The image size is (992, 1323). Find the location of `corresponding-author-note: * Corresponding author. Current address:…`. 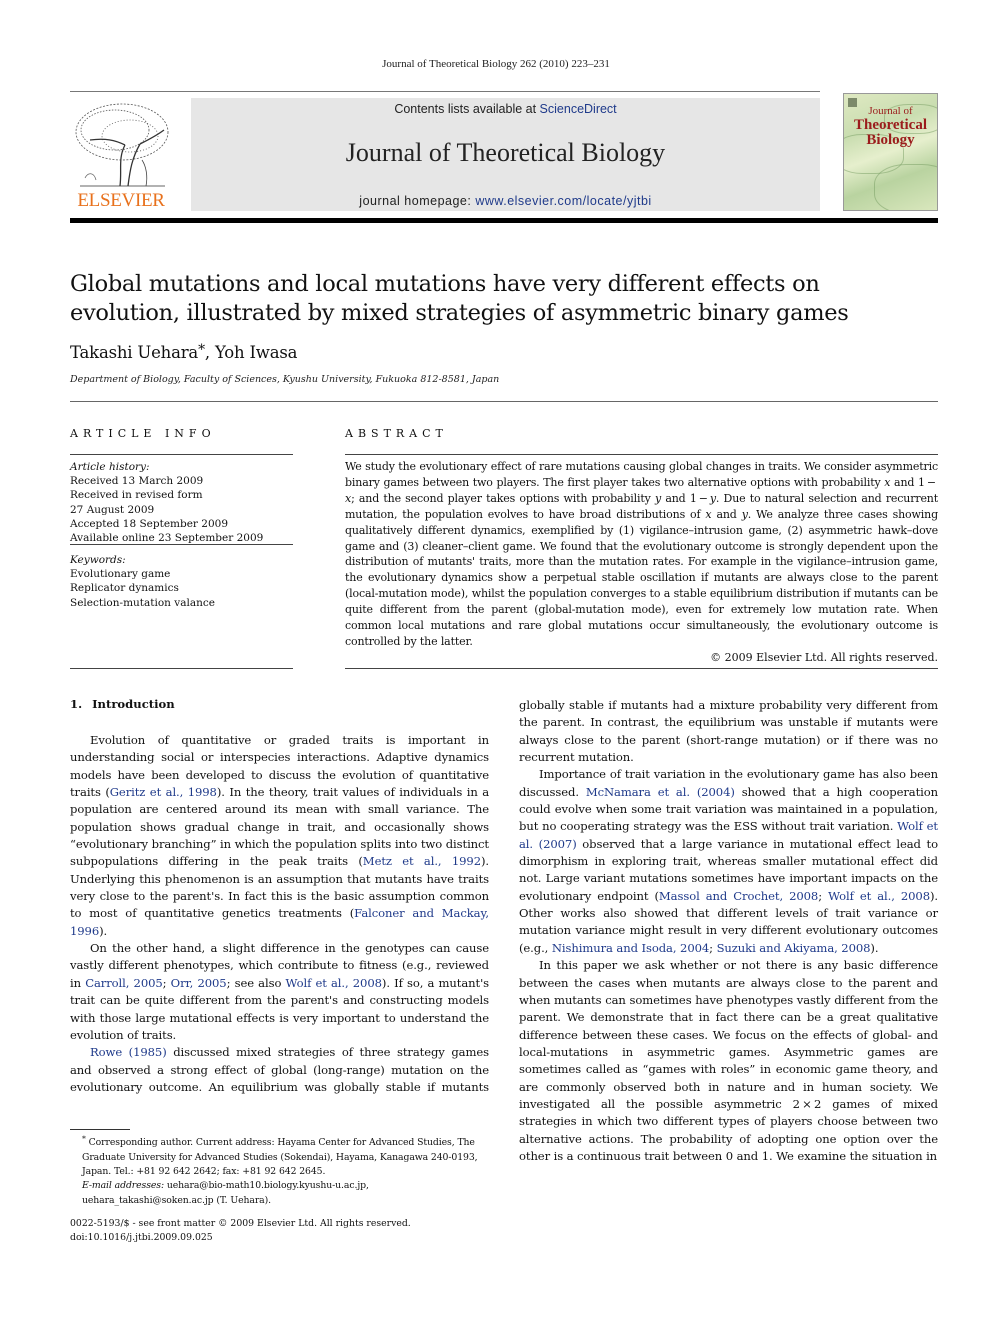

corresponding-author-note: * Corresponding author. Current address:… is located at coordinates (281, 1155).